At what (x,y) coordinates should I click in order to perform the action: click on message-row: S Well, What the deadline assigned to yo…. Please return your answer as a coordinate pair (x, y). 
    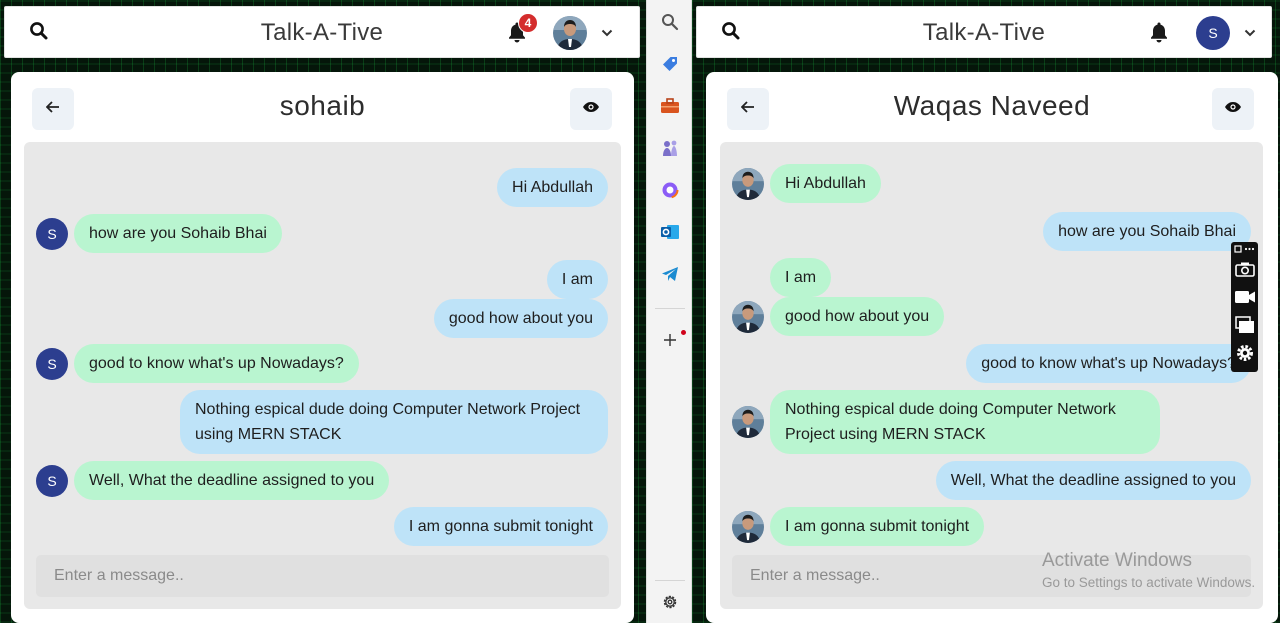
    Looking at the image, I should click on (213, 480).